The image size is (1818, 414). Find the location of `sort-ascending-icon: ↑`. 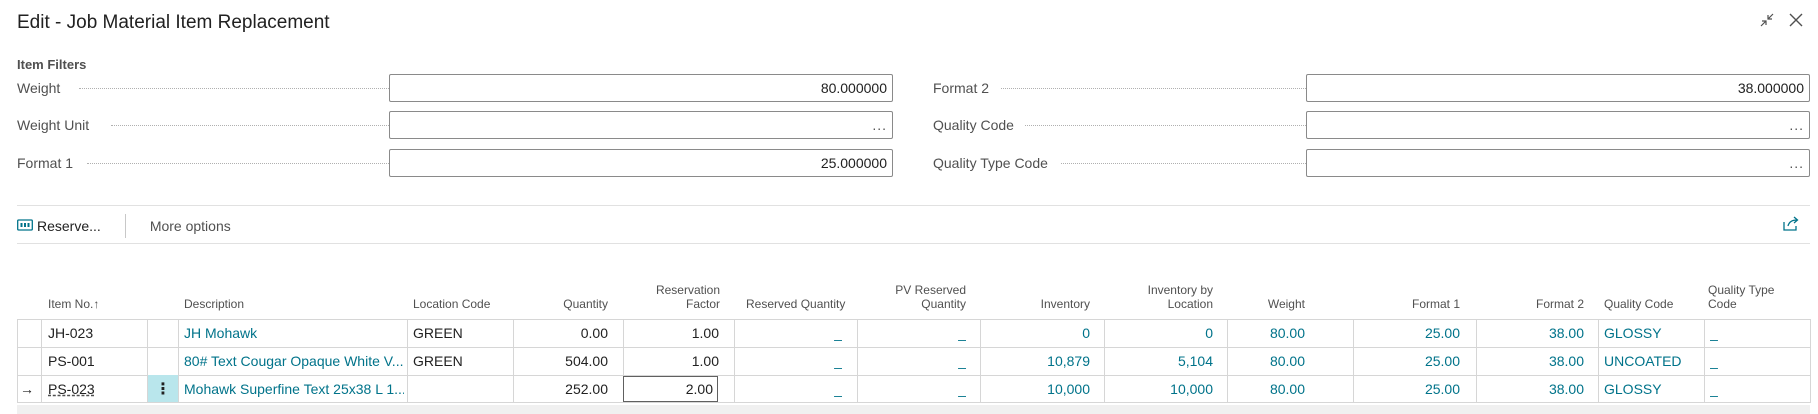

sort-ascending-icon: ↑ is located at coordinates (96, 304).